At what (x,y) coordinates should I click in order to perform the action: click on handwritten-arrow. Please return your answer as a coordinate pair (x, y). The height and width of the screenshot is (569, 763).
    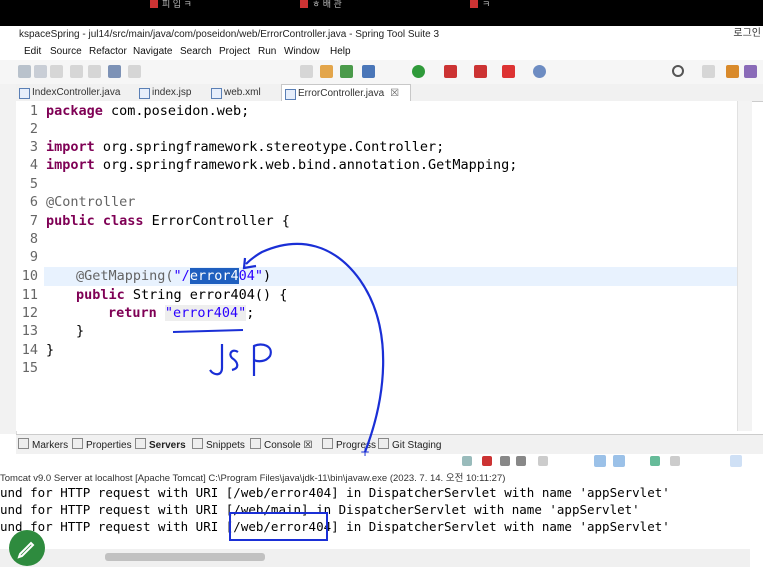
    Looking at the image, I should click on (315, 347).